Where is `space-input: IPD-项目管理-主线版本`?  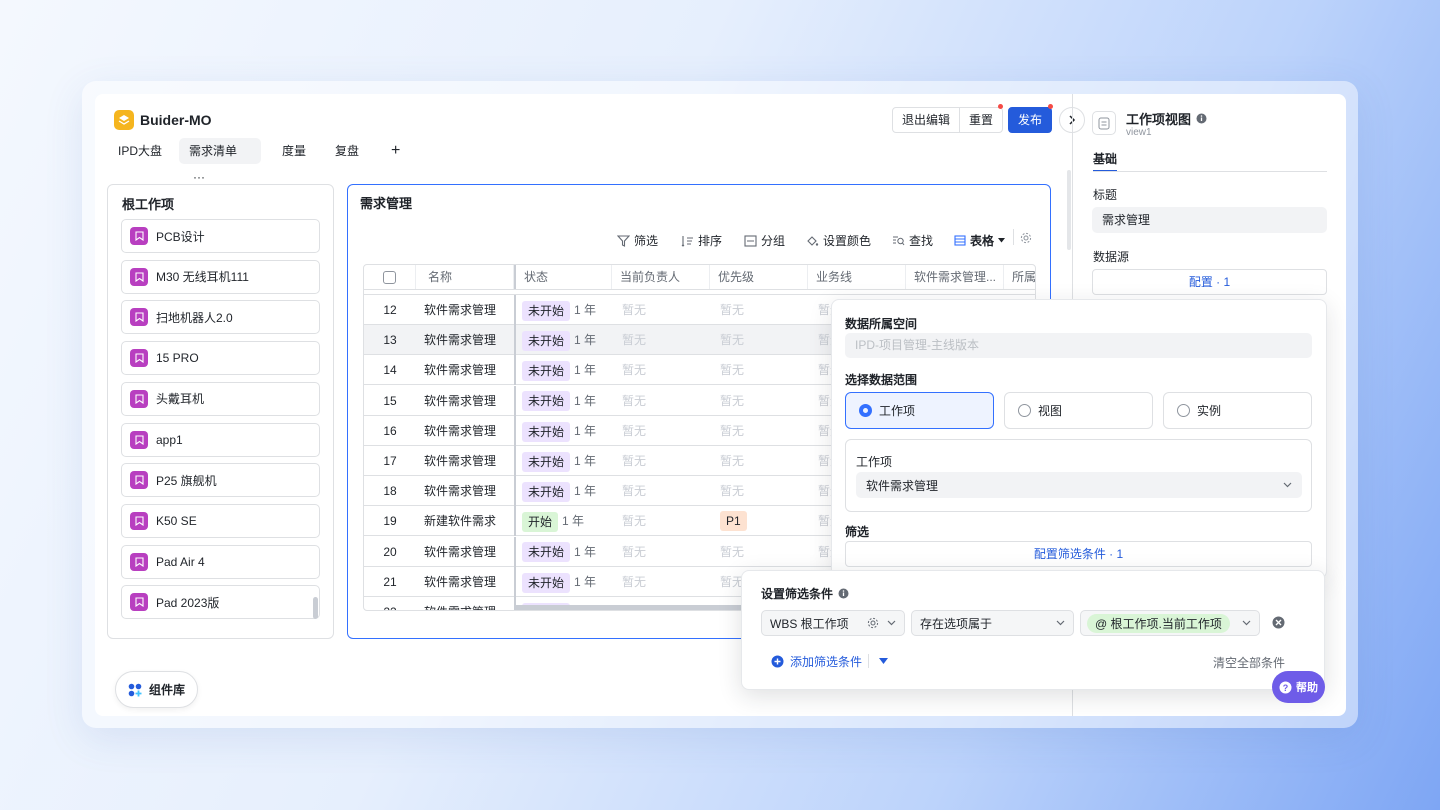
space-input: IPD-项目管理-主线版本 is located at coordinates (1078, 345).